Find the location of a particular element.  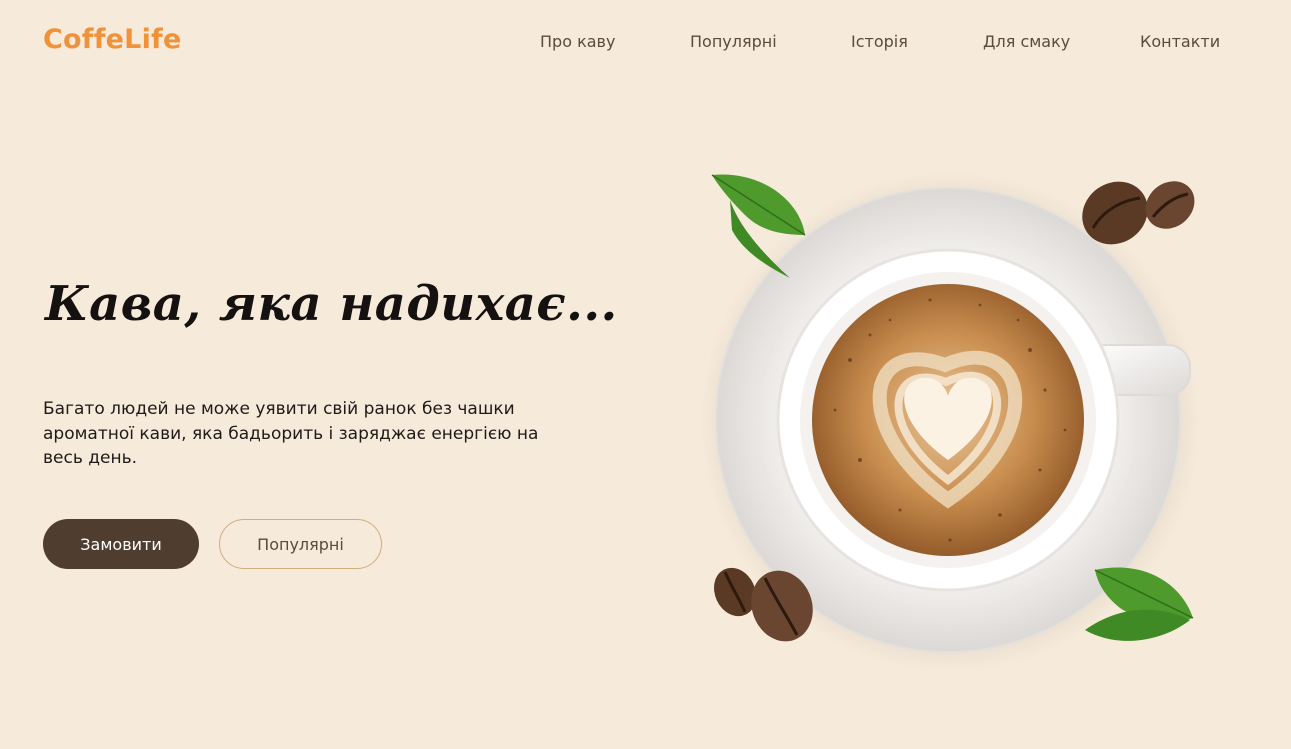

nav-link-history: Історія is located at coordinates (879, 41).